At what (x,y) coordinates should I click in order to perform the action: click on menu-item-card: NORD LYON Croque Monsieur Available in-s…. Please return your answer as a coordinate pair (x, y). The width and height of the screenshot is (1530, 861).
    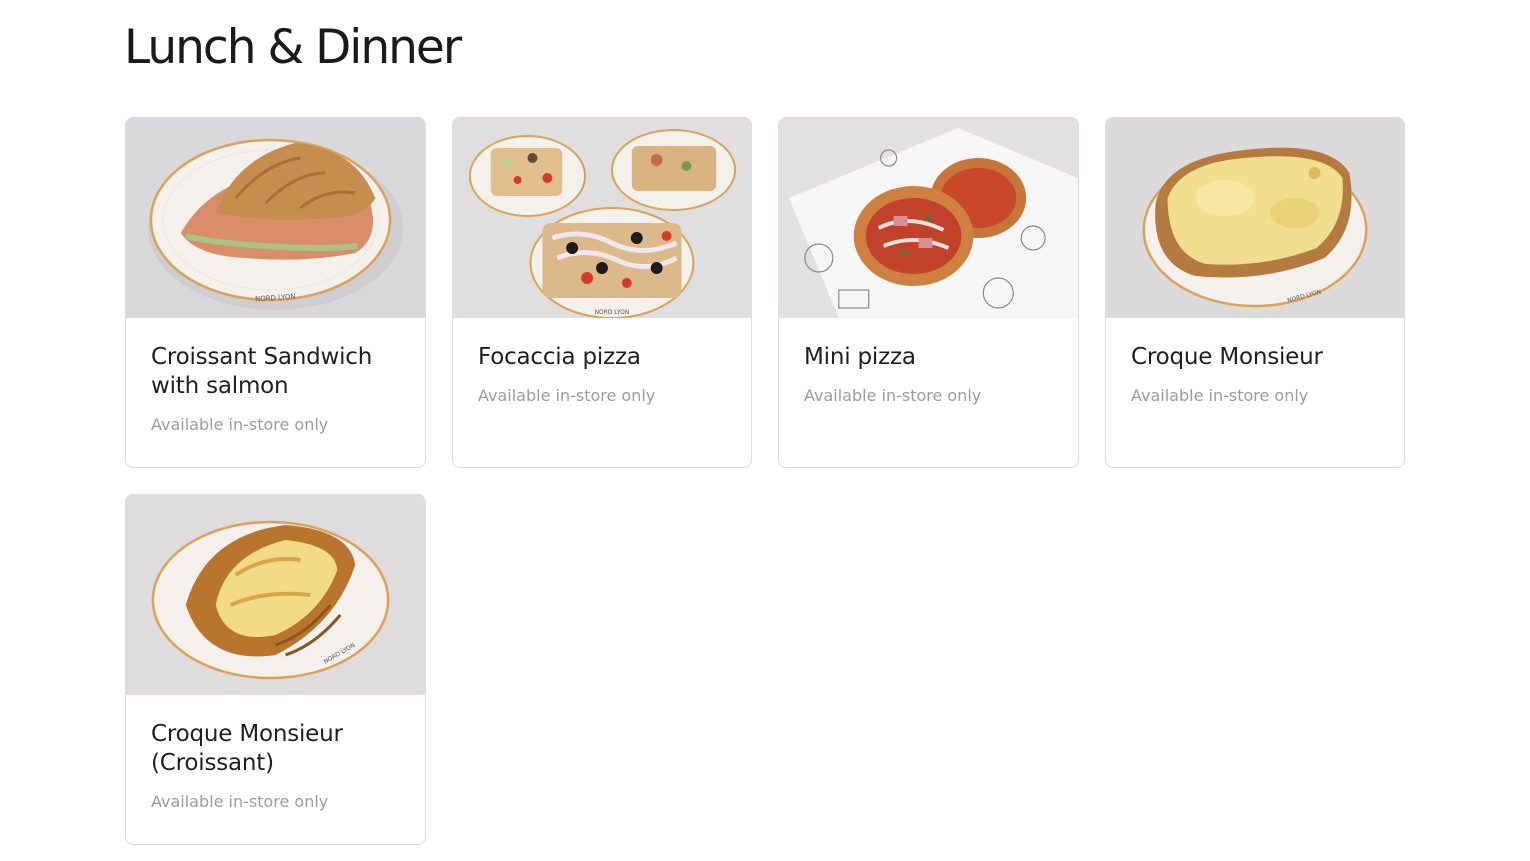
    Looking at the image, I should click on (1255, 292).